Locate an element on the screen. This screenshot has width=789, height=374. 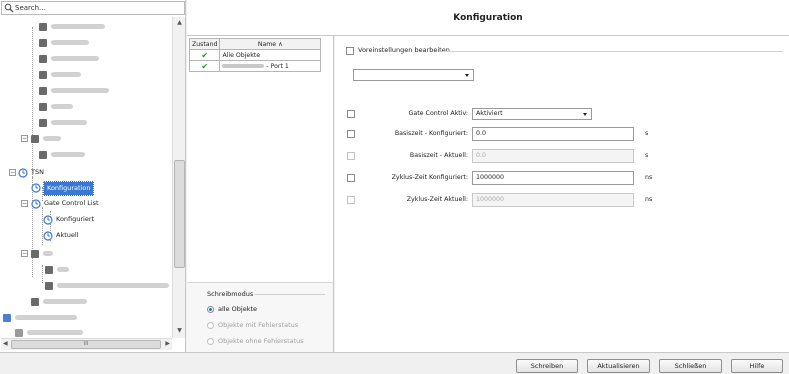
object-table: Zustand Name ∧ ✔ Alle Objekte ✔ - Port 1 is located at coordinates (254, 55).